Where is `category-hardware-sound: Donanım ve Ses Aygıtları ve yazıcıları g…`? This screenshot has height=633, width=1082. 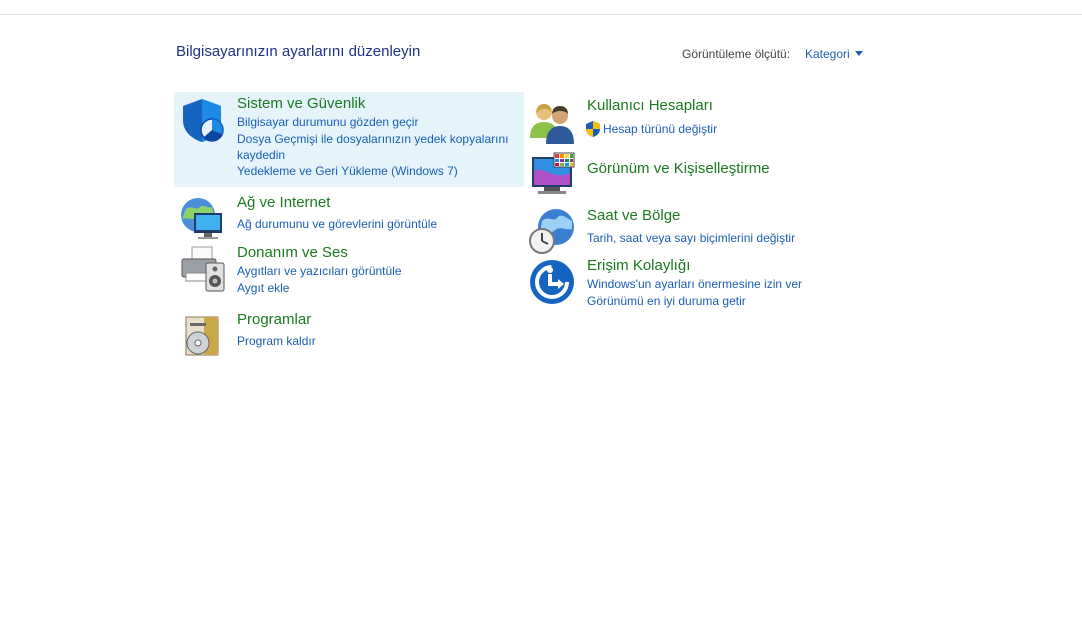
category-hardware-sound: Donanım ve Ses Aygıtları ve yazıcıları g… is located at coordinates (349, 270).